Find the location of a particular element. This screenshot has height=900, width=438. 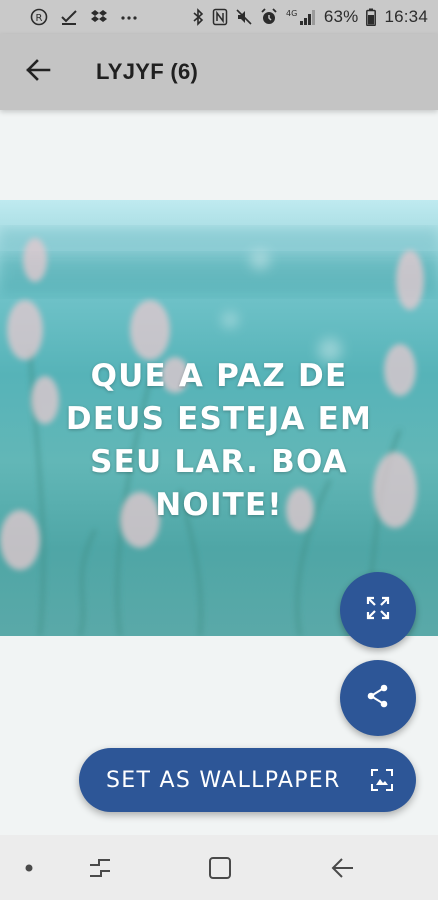

page-title: LYJYF (6) is located at coordinates (147, 71).